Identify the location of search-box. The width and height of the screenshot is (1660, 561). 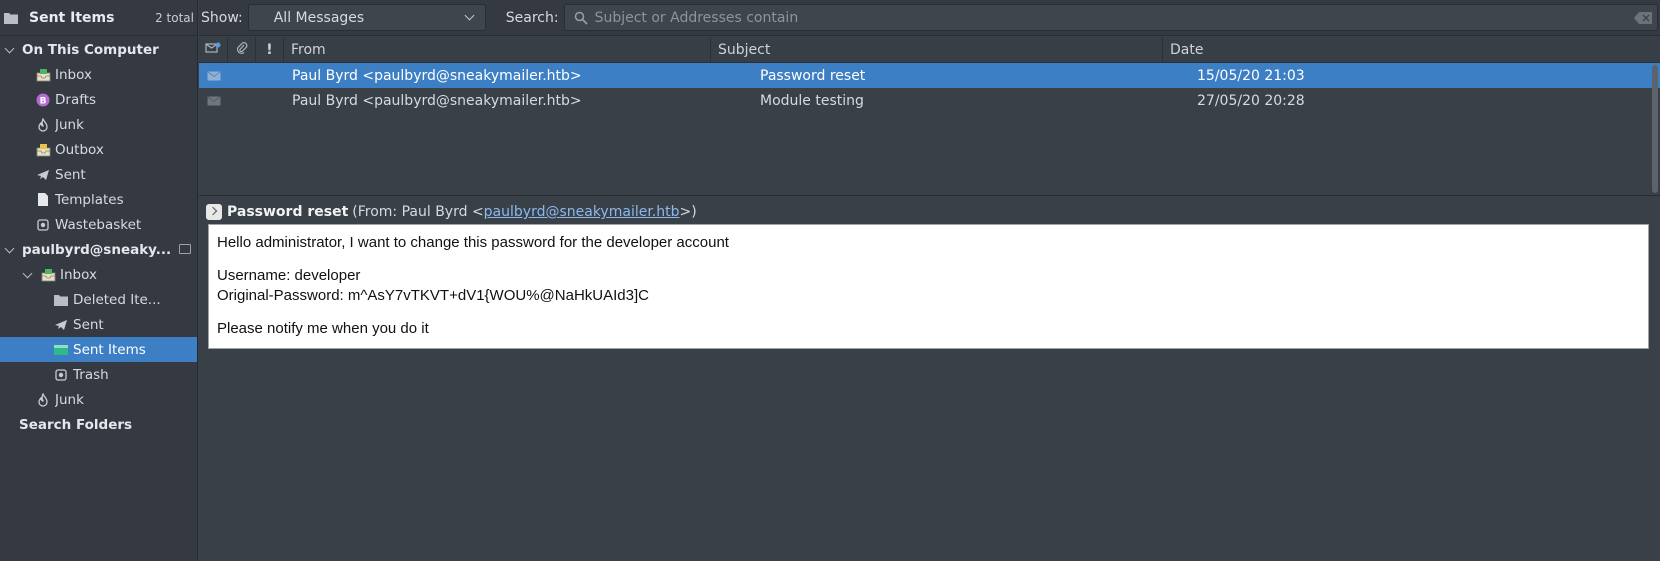
(1110, 17).